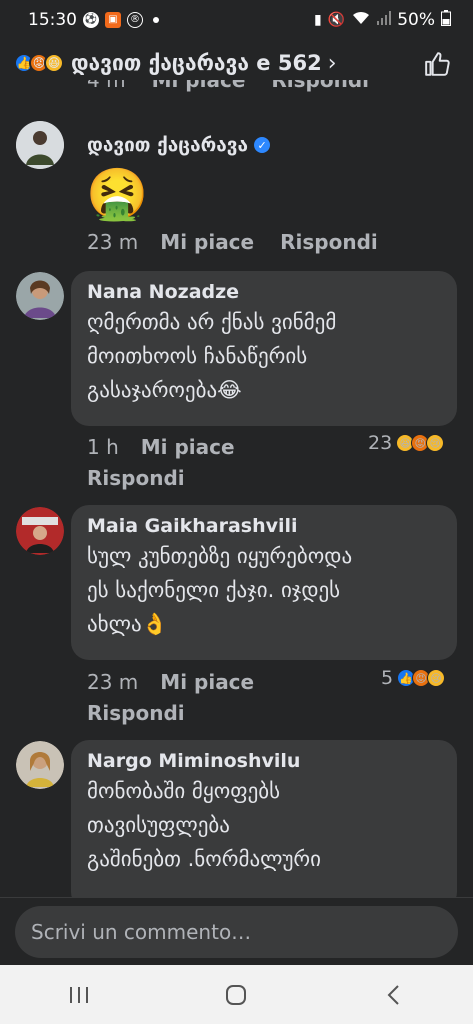 Image resolution: width=473 pixels, height=1024 pixels. I want to click on comment-meta: 1 h Mi piace, so click(174, 447).